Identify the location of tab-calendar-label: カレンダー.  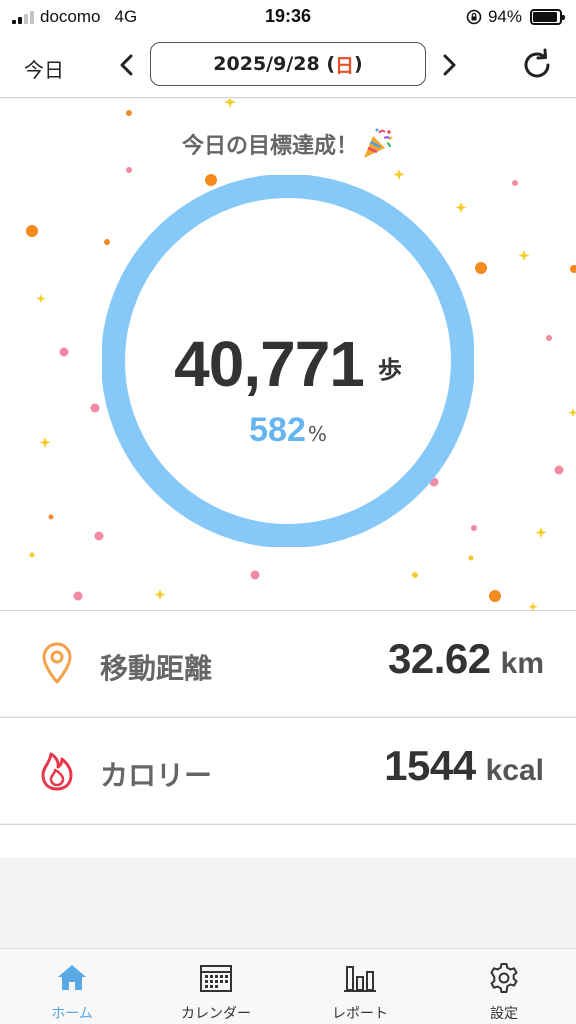
(216, 1014).